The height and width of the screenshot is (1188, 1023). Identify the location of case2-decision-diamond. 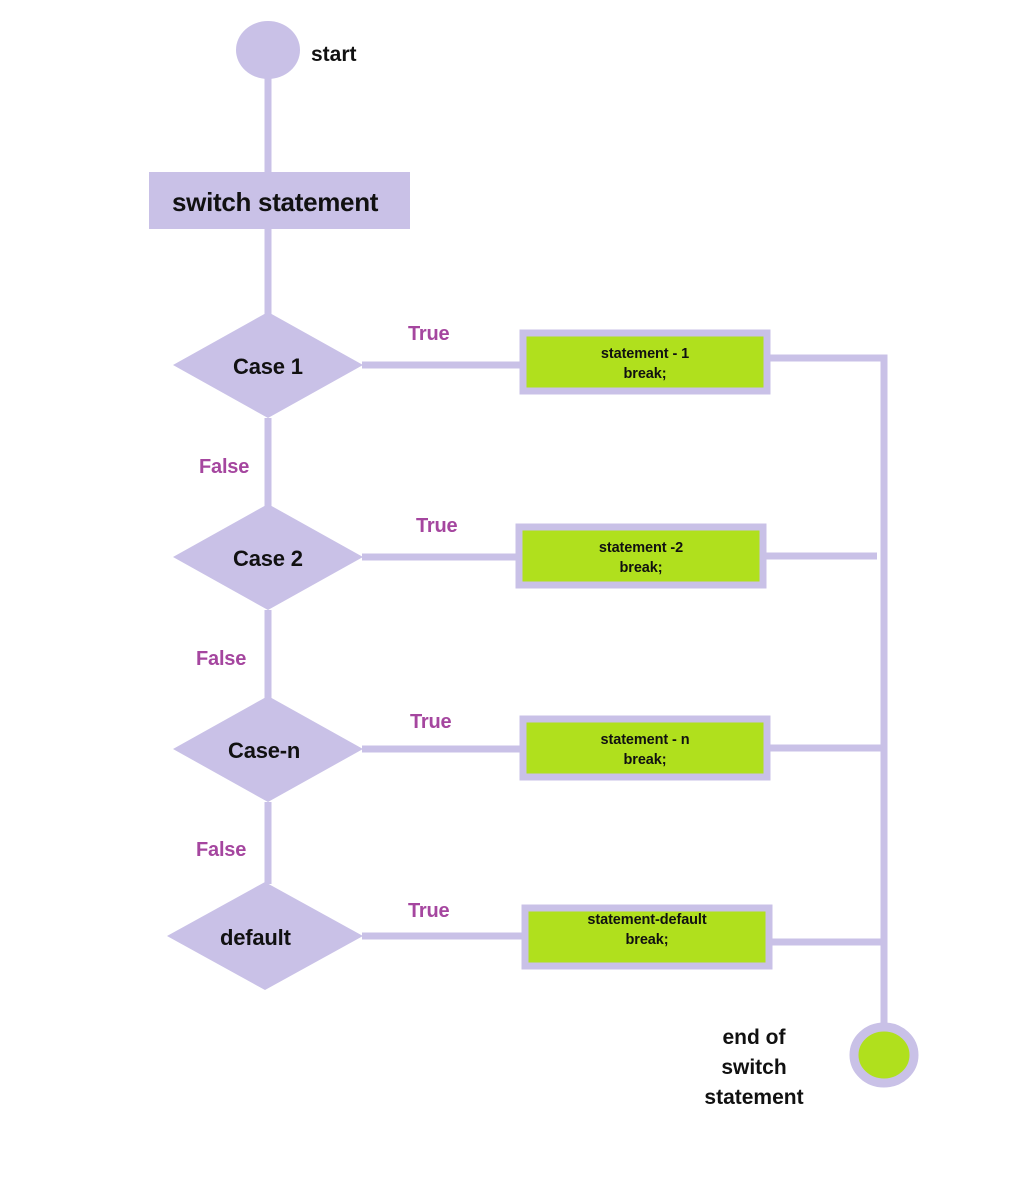
(268, 557).